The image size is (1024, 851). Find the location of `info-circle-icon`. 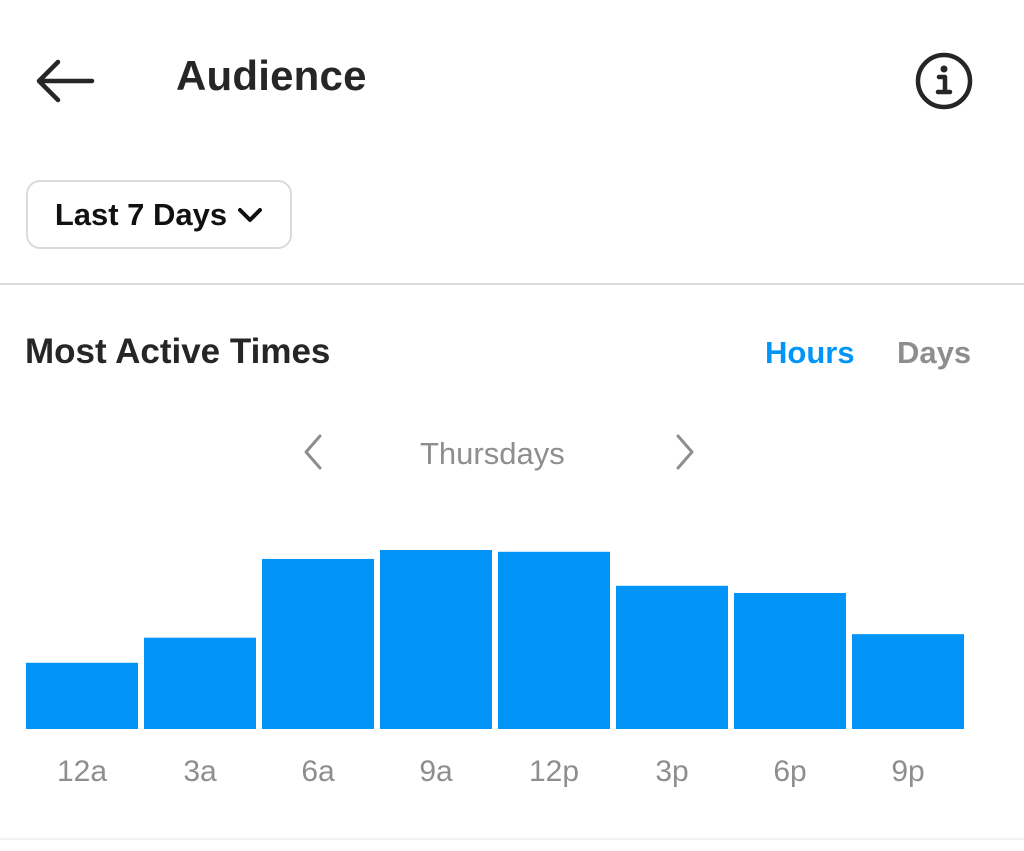

info-circle-icon is located at coordinates (944, 81).